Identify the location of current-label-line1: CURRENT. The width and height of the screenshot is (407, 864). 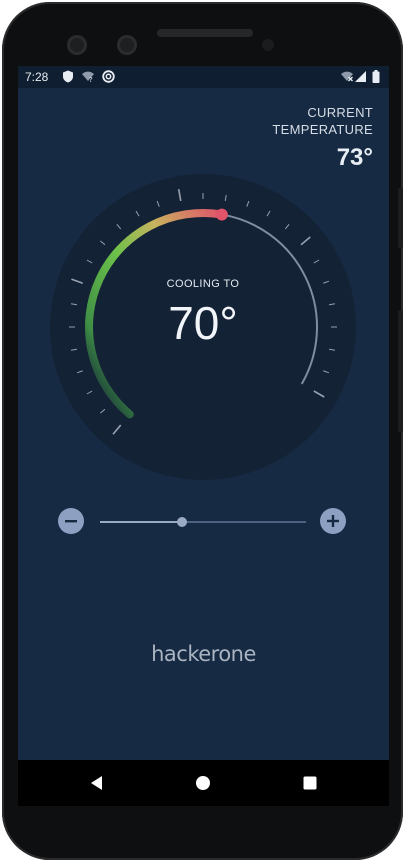
(340, 112).